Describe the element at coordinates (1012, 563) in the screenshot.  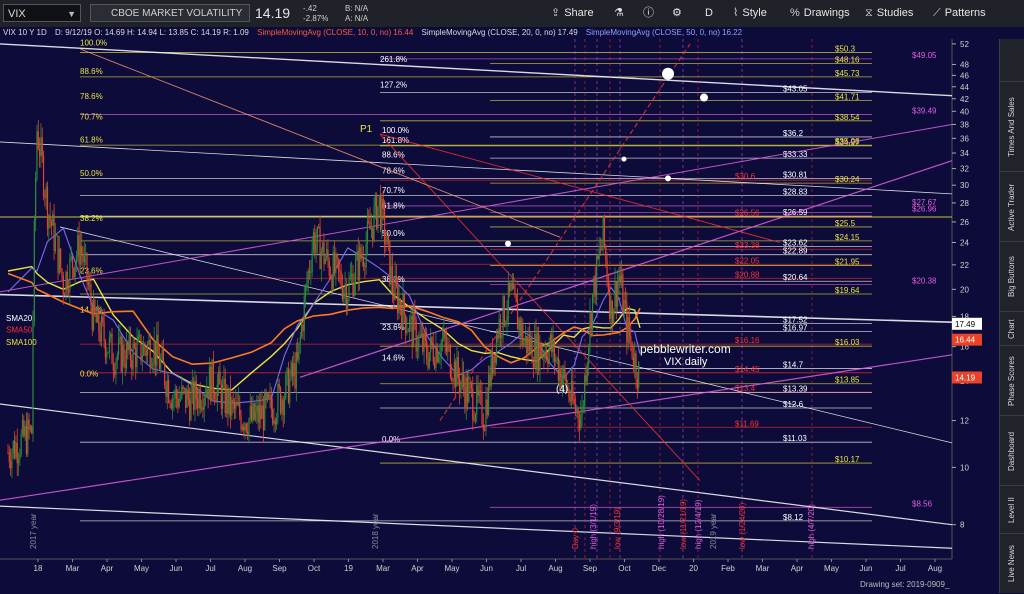
I see `sidebar-tab-live-news: Live News` at that location.